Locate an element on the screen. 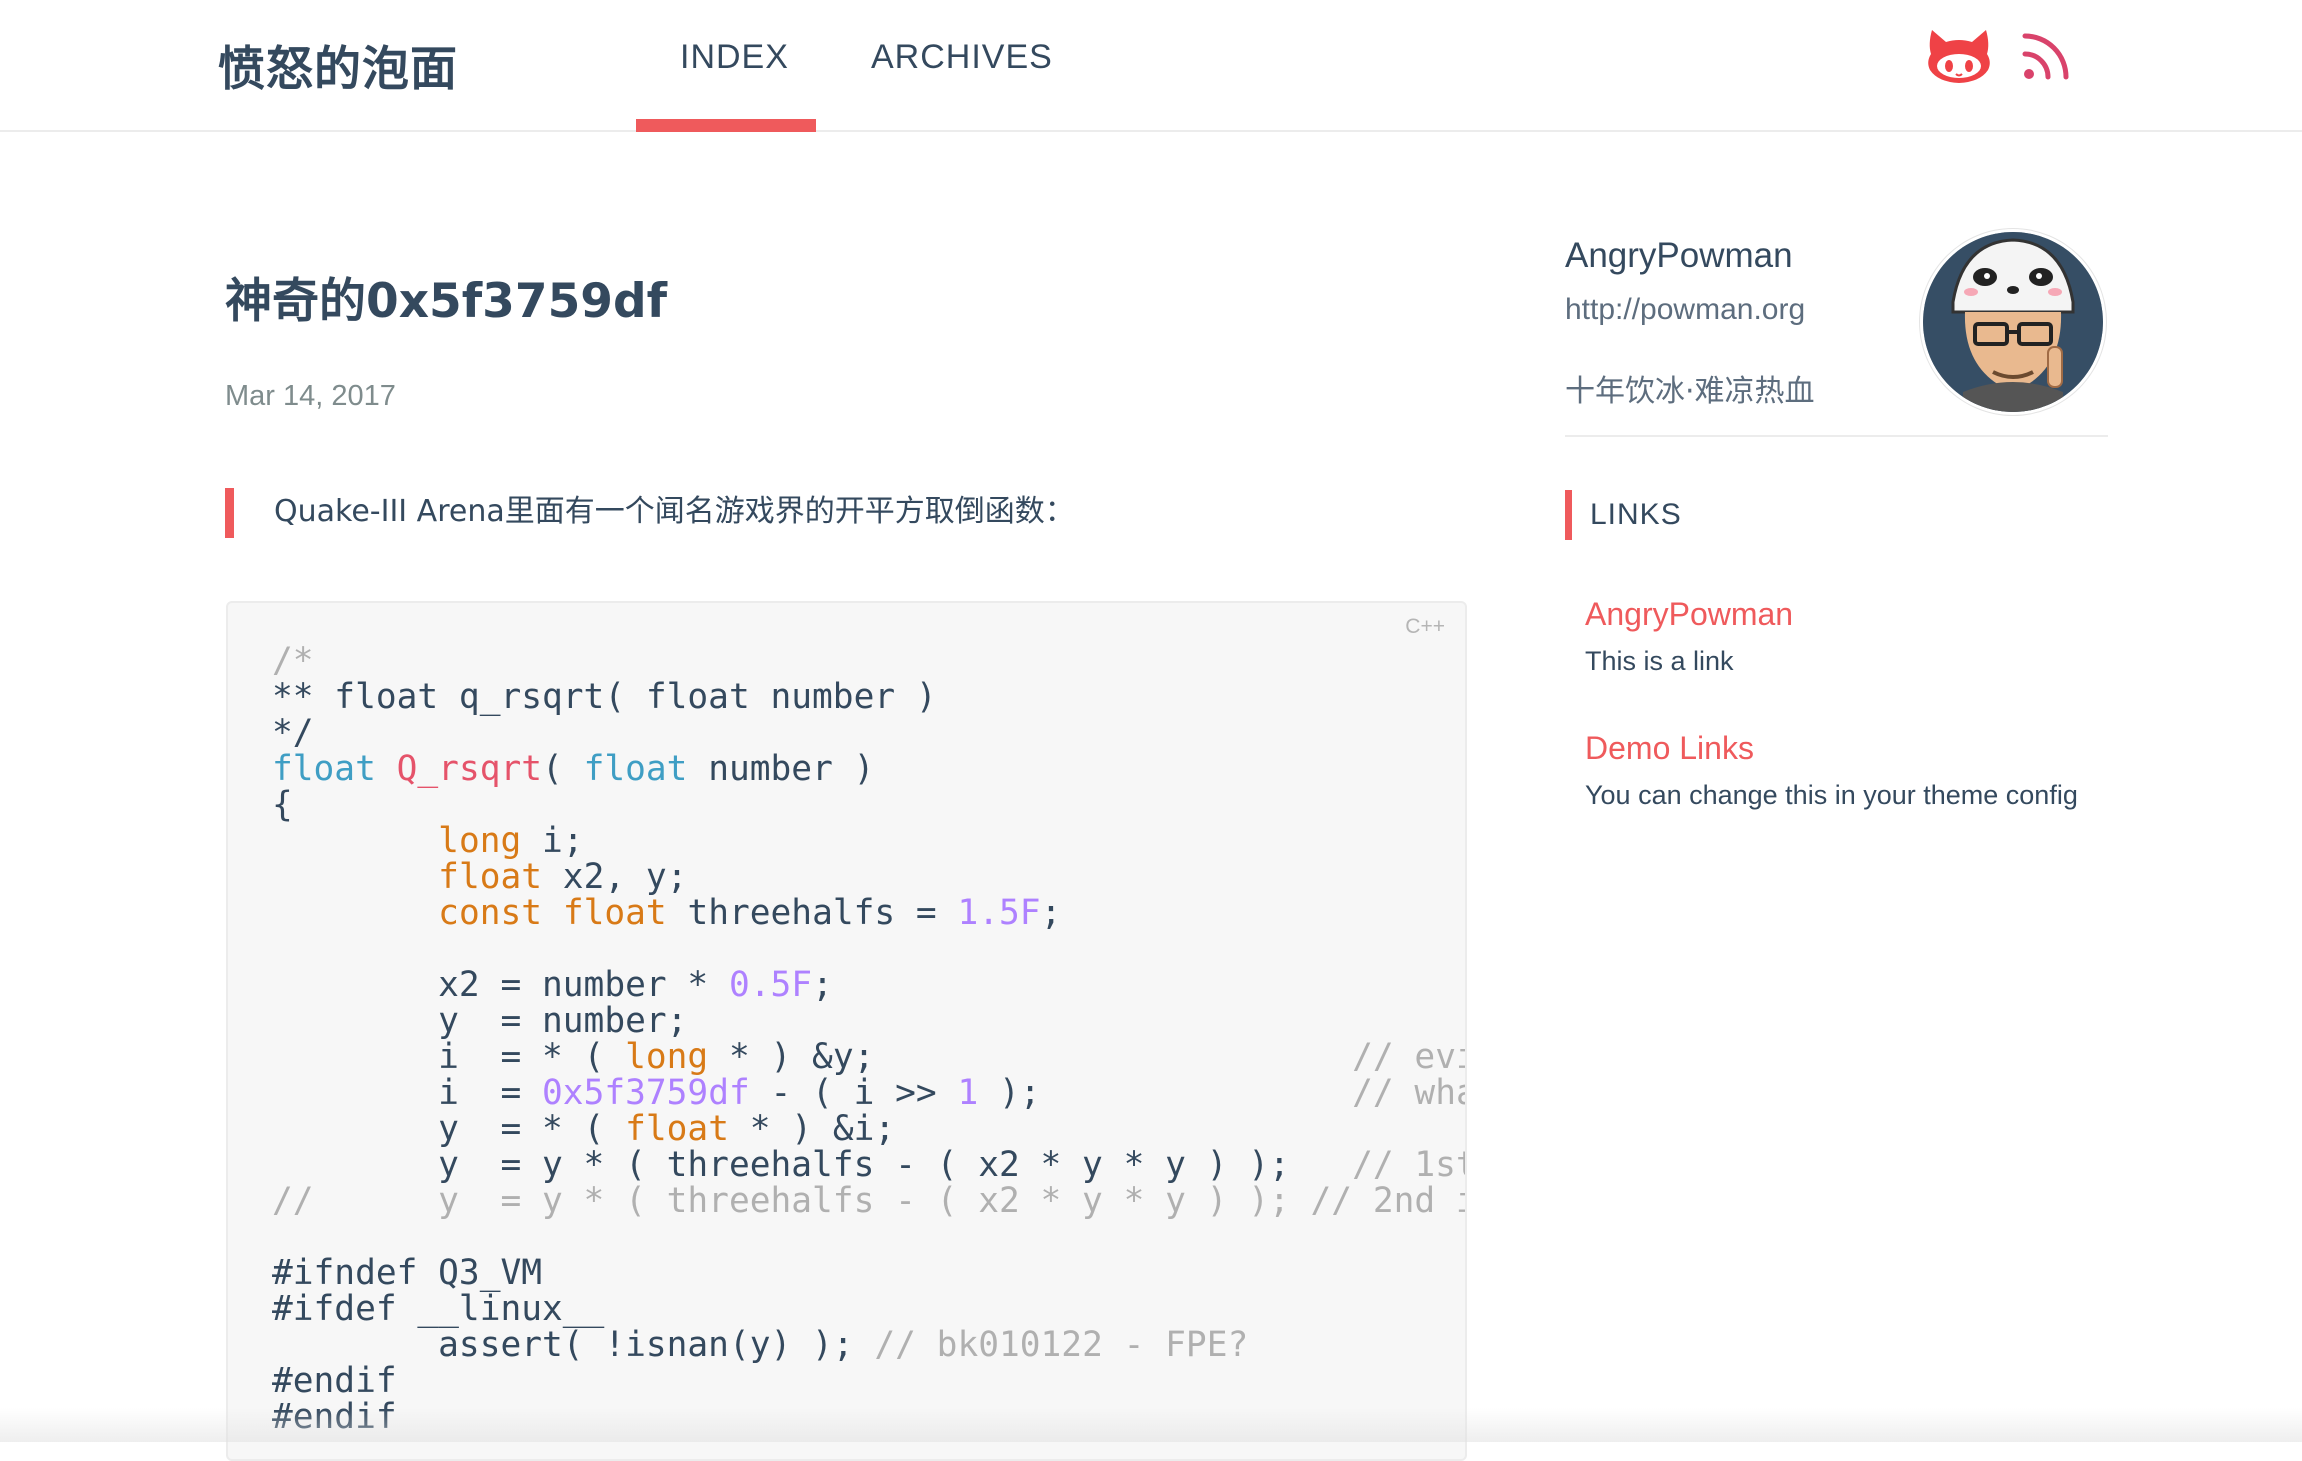 This screenshot has height=1461, width=2302. code-line: float is located at coordinates (324, 769).